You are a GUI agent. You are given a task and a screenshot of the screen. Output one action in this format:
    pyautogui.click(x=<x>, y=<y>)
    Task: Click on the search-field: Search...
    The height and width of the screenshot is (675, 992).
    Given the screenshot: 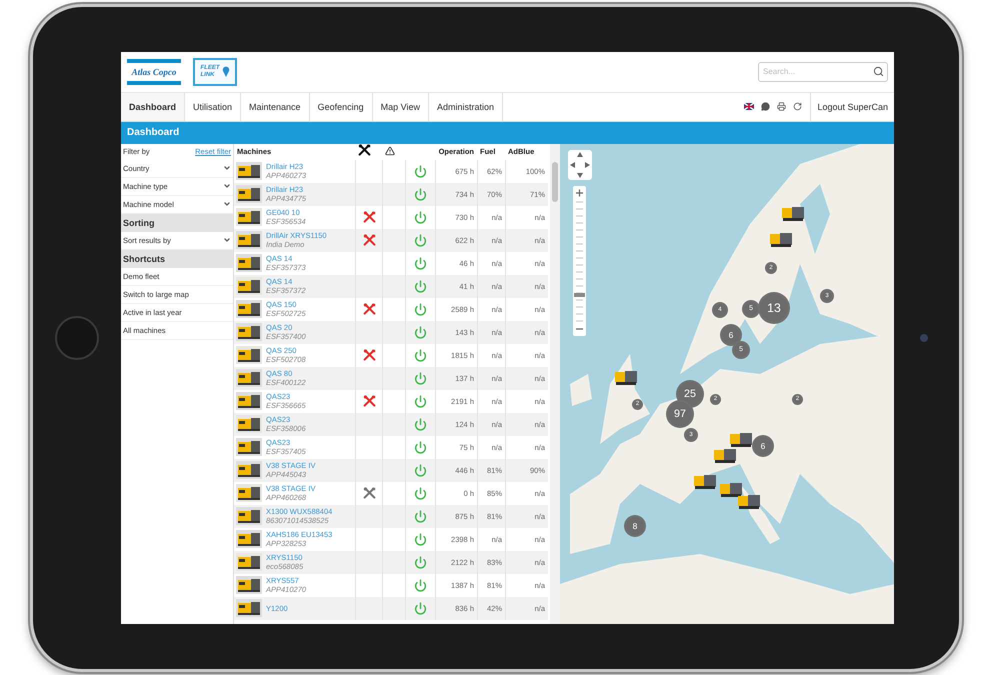 What is the action you would take?
    pyautogui.click(x=823, y=72)
    